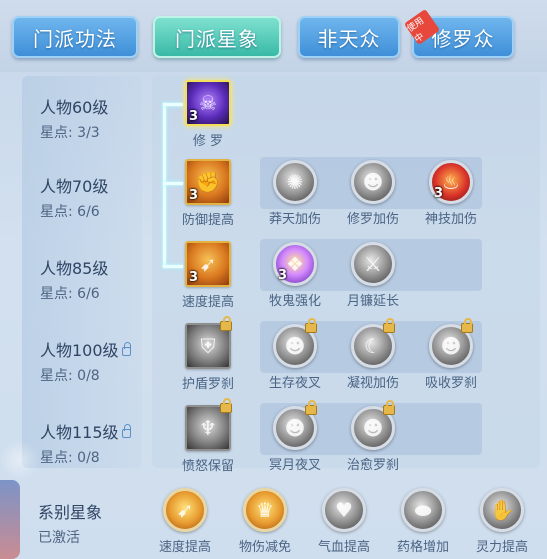  I want to click on node-label: 灵力提高, so click(501, 547).